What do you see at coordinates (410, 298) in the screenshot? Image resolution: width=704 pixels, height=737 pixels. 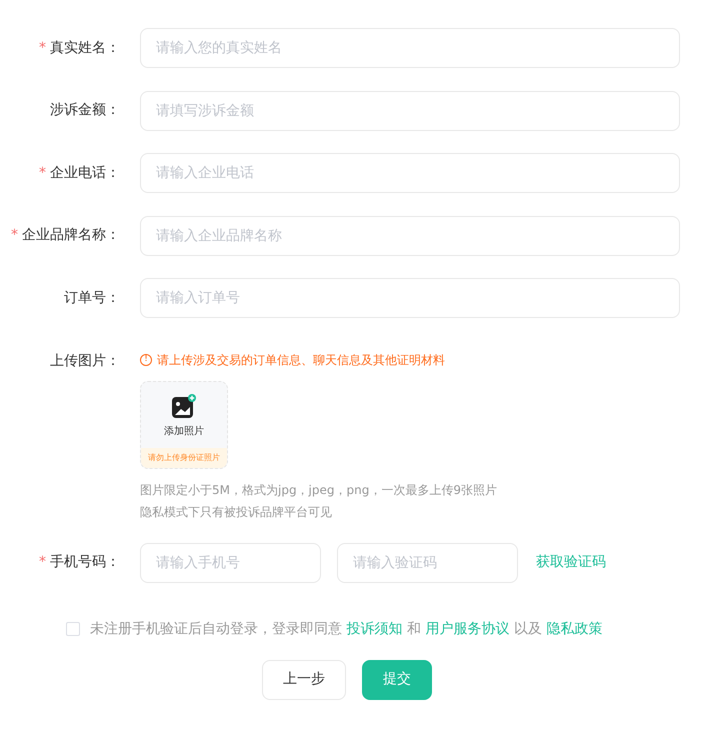 I see `input-field: 请输入订单号` at bounding box center [410, 298].